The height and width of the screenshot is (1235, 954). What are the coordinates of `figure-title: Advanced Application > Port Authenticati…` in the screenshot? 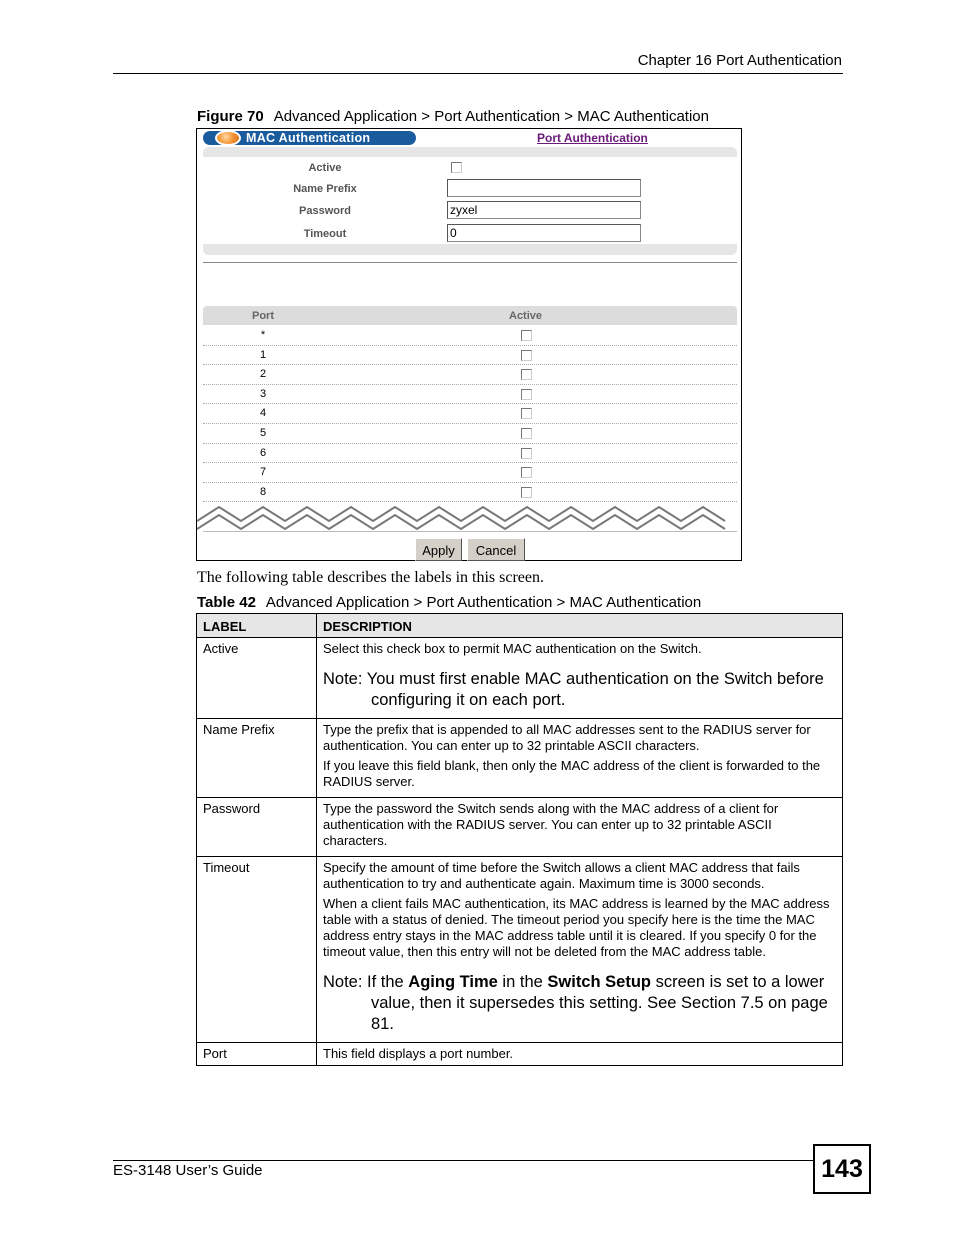 It's located at (491, 116).